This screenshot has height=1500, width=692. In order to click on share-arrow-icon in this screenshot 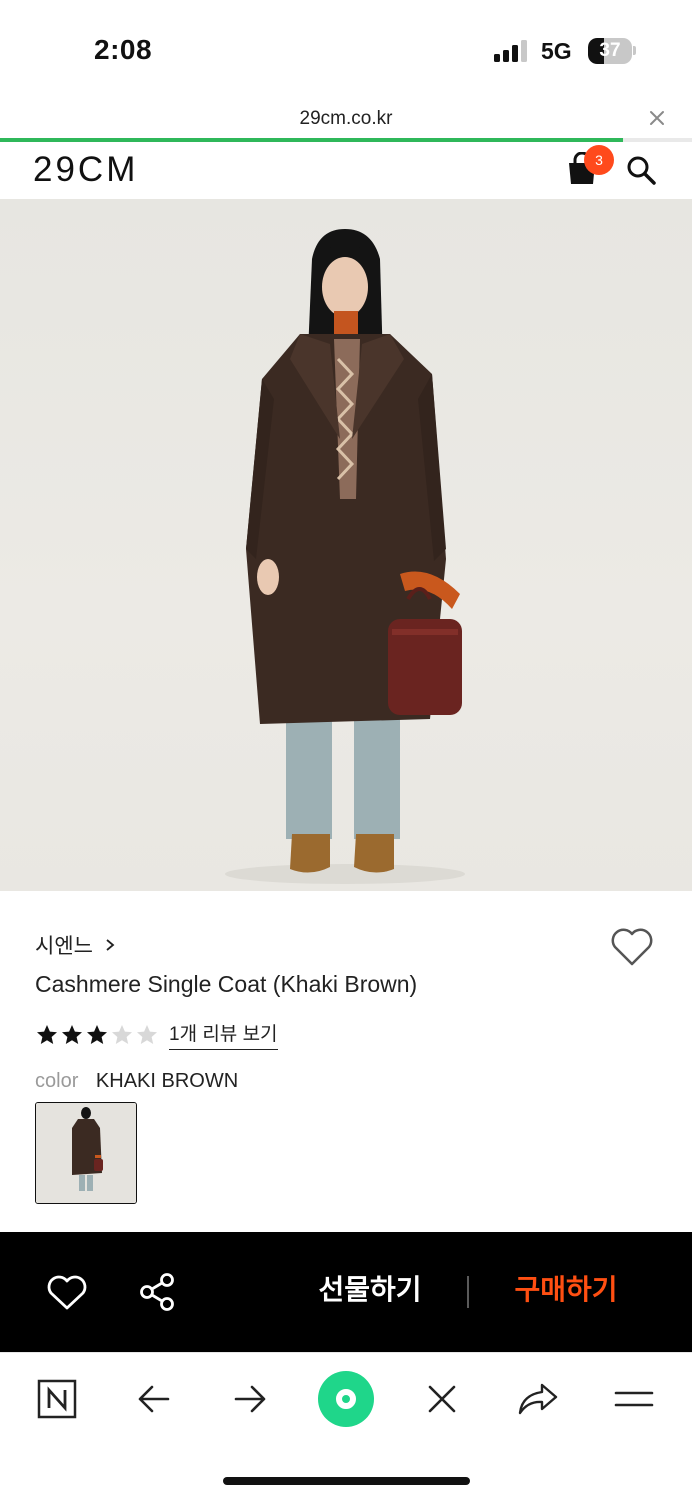, I will do `click(538, 1399)`.